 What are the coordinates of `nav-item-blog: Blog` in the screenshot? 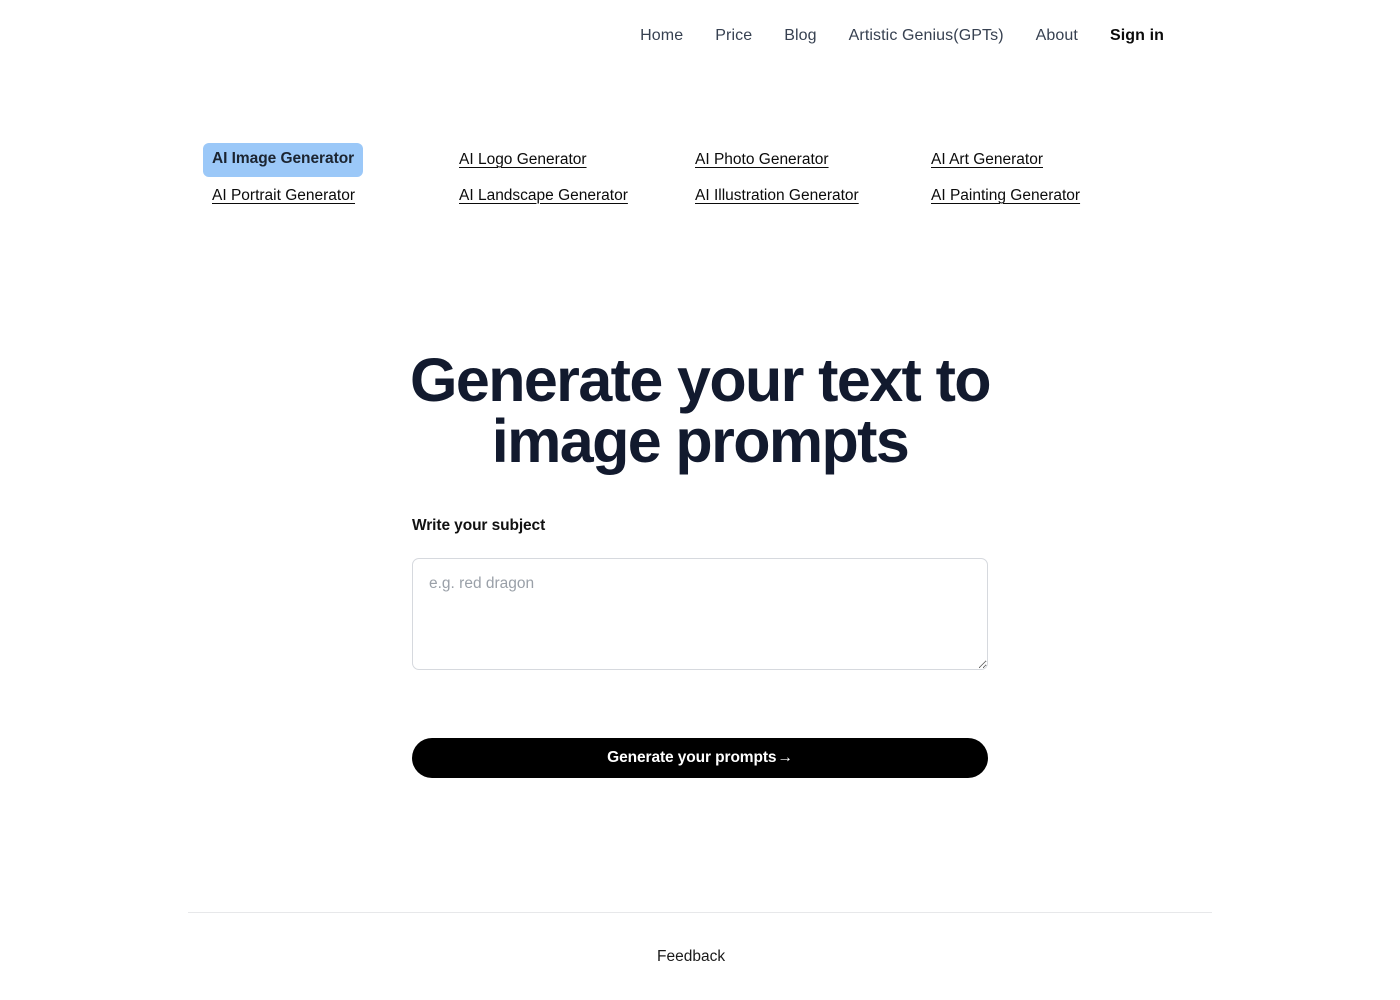 It's located at (800, 36).